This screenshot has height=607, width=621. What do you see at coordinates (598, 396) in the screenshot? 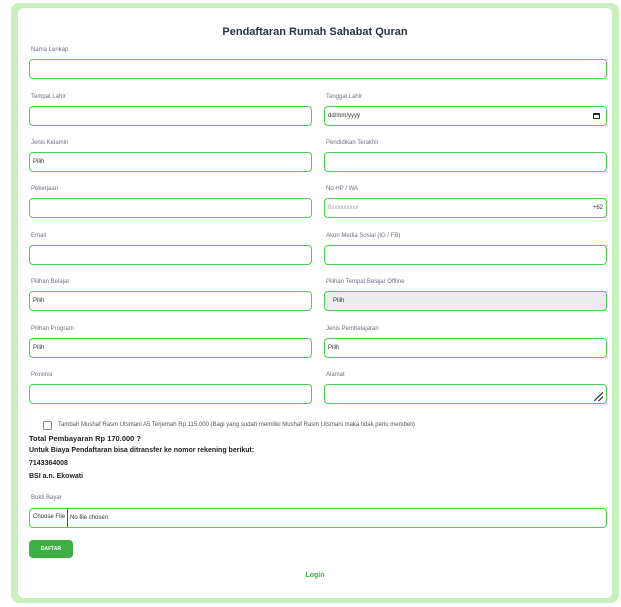
I see `resize-handle-icon` at bounding box center [598, 396].